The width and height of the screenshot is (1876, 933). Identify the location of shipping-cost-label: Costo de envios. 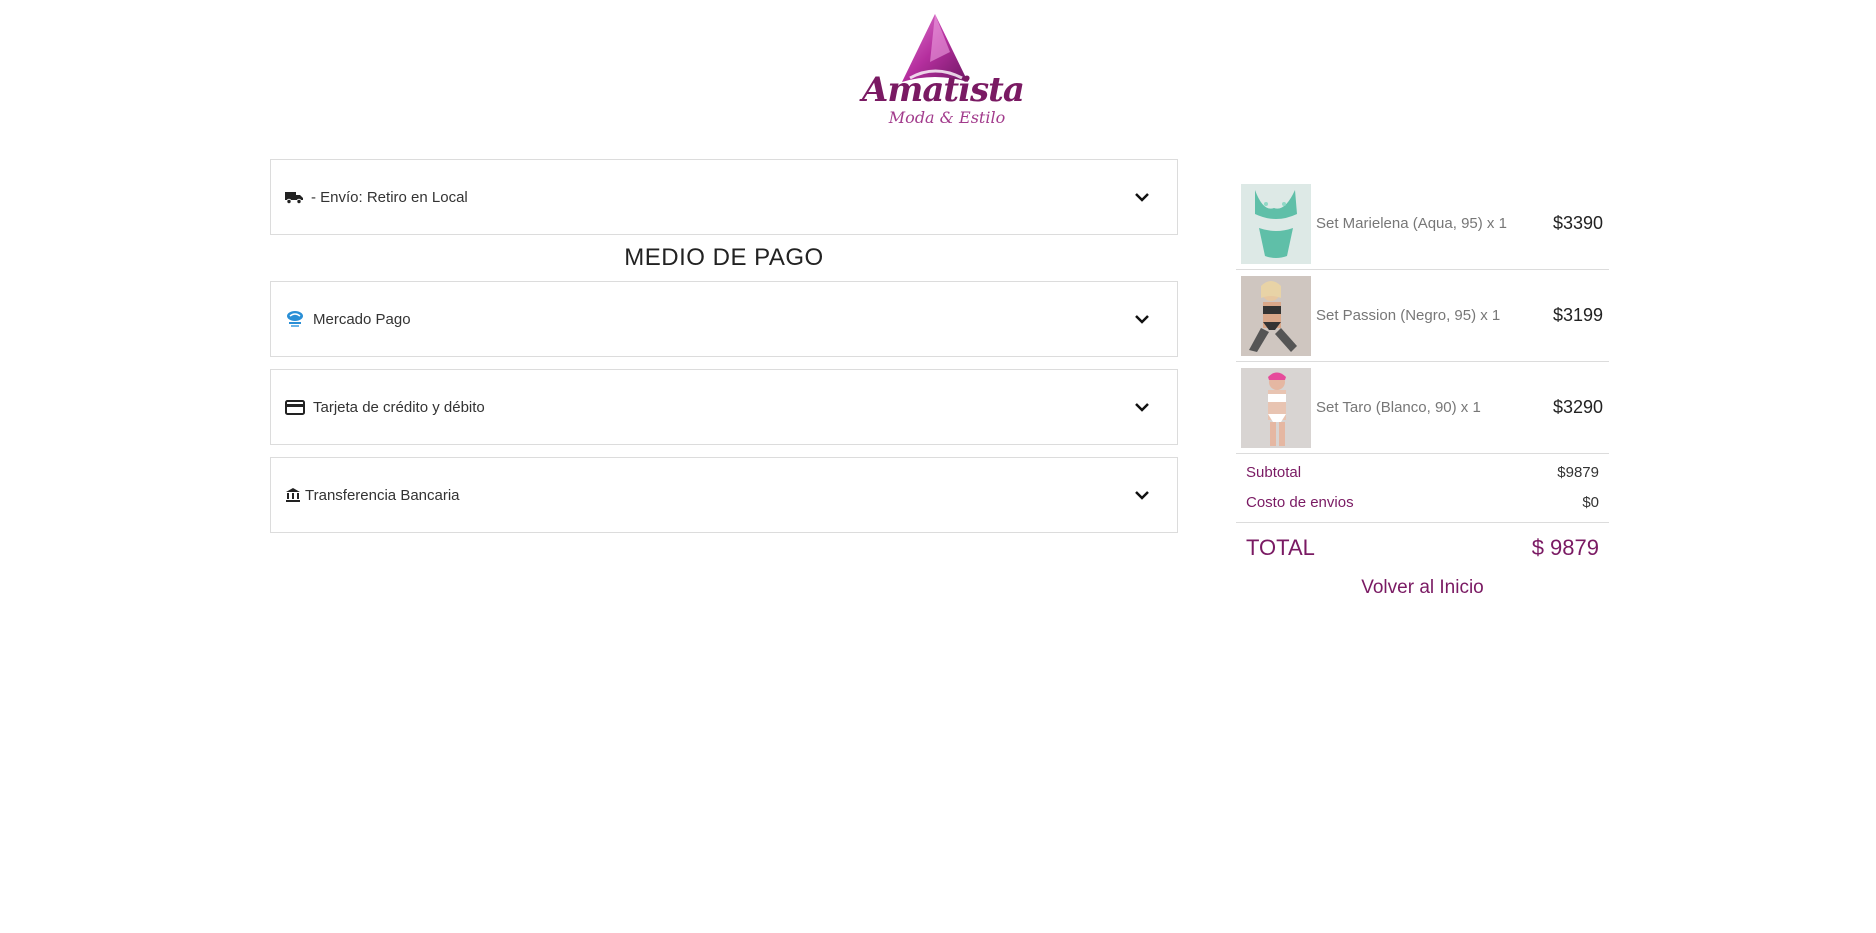
(1300, 502).